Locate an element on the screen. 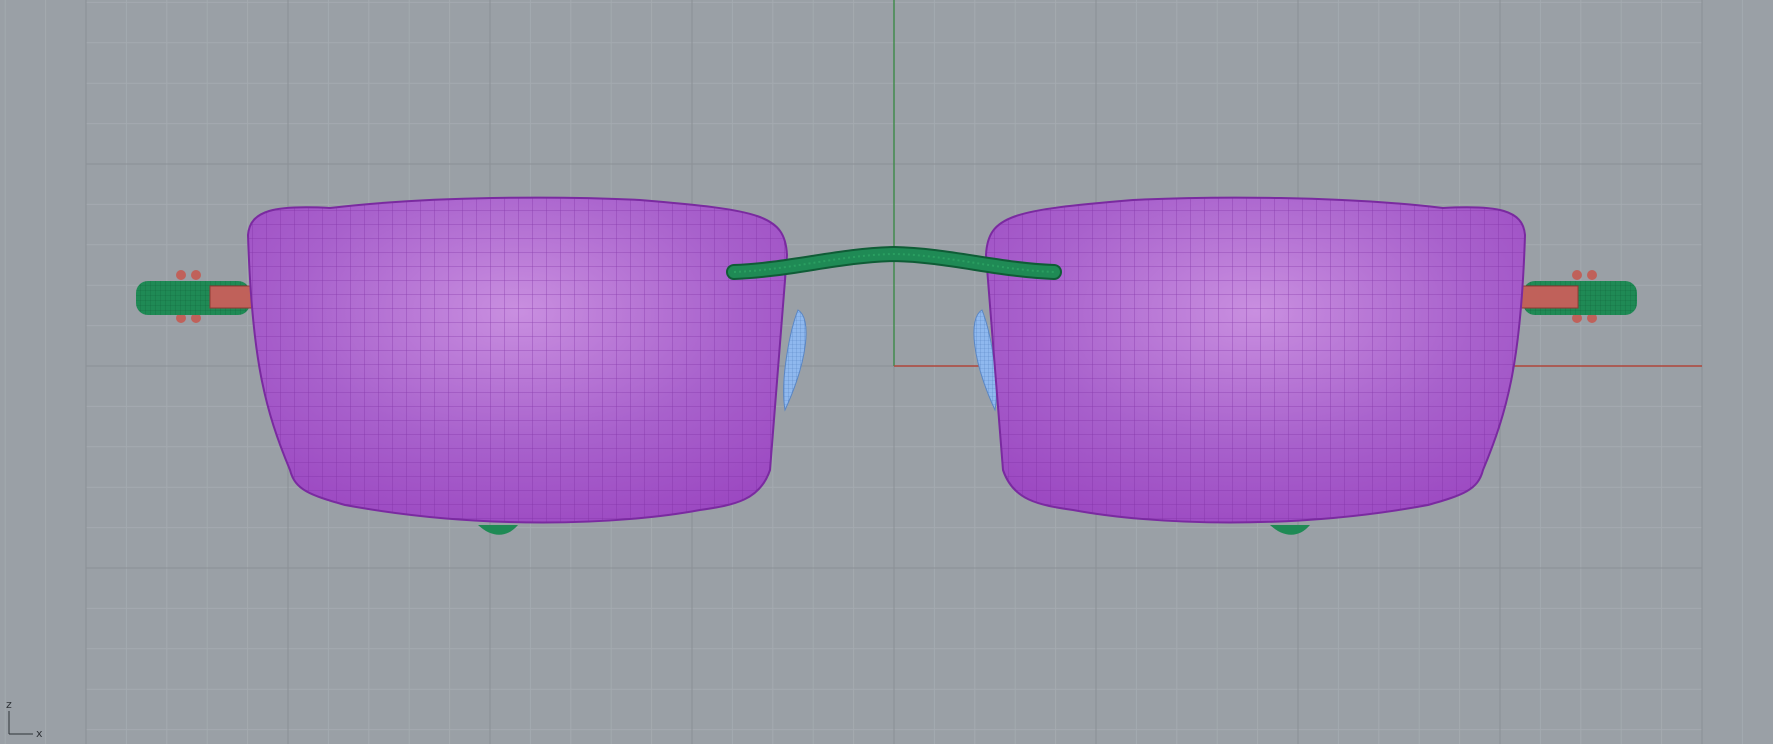  left-lens is located at coordinates (517, 360).